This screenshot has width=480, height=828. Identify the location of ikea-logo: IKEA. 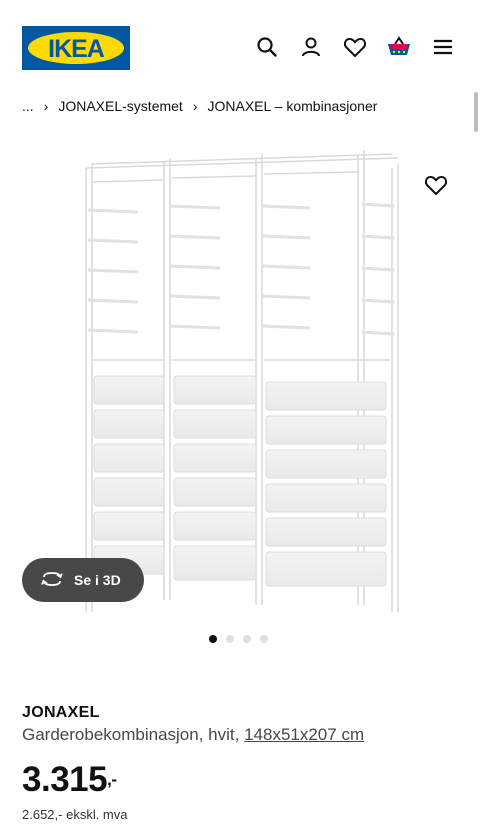
(76, 48).